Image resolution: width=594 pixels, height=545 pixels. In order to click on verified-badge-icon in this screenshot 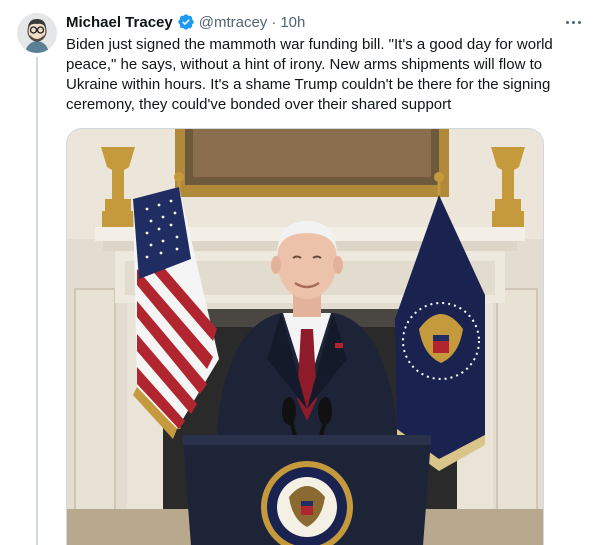, I will do `click(186, 22)`.